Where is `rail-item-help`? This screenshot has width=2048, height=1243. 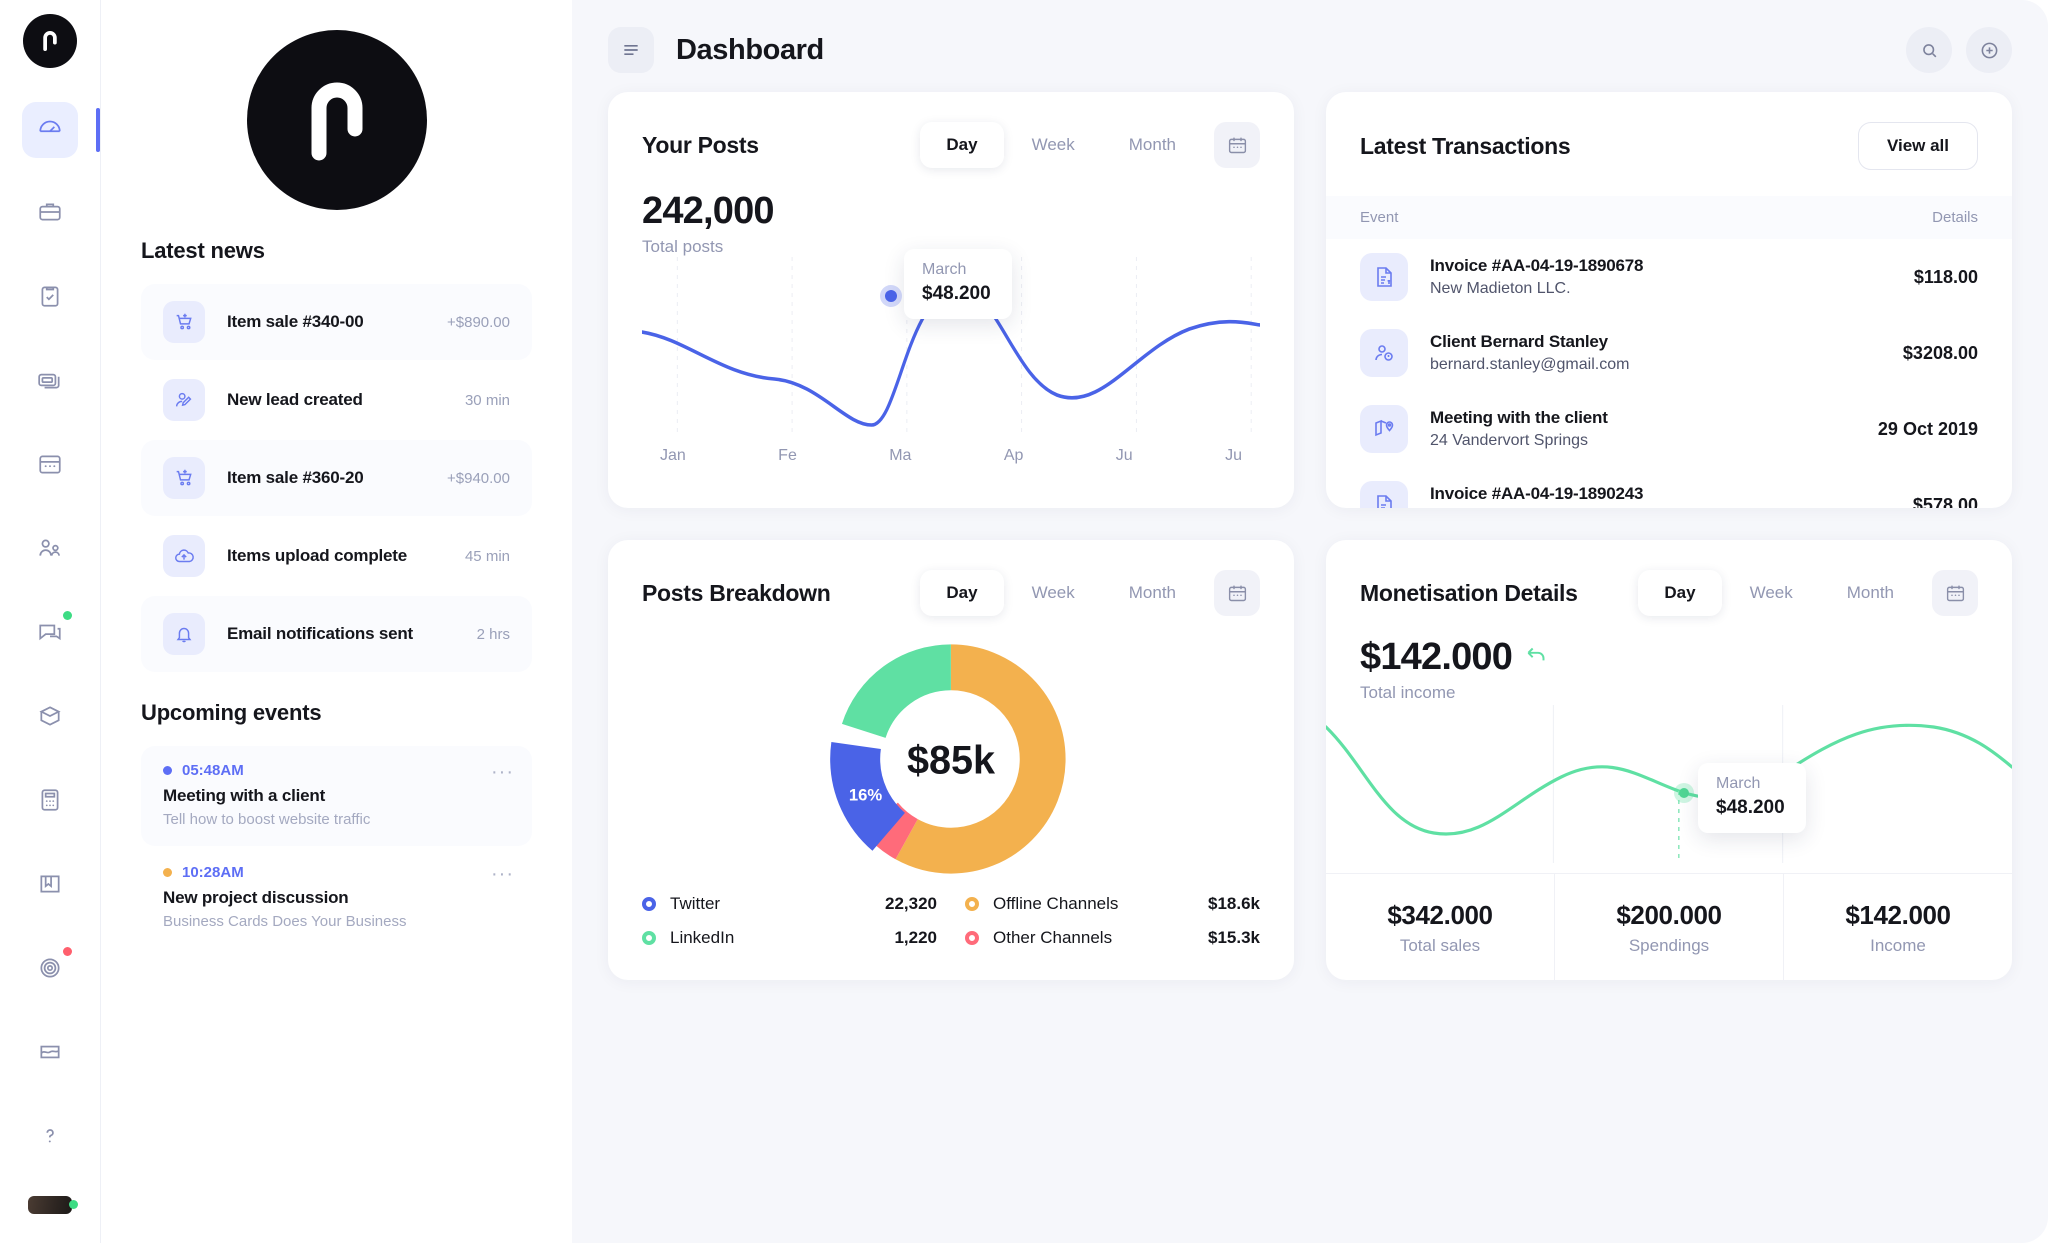 rail-item-help is located at coordinates (50, 1138).